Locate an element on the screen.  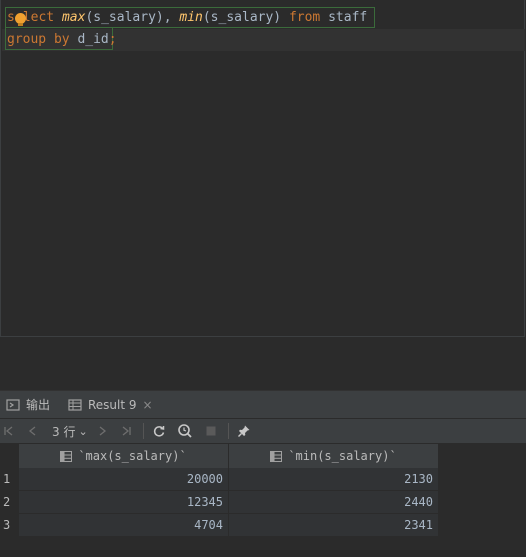
code-token-keyword: s is located at coordinates (11, 17).